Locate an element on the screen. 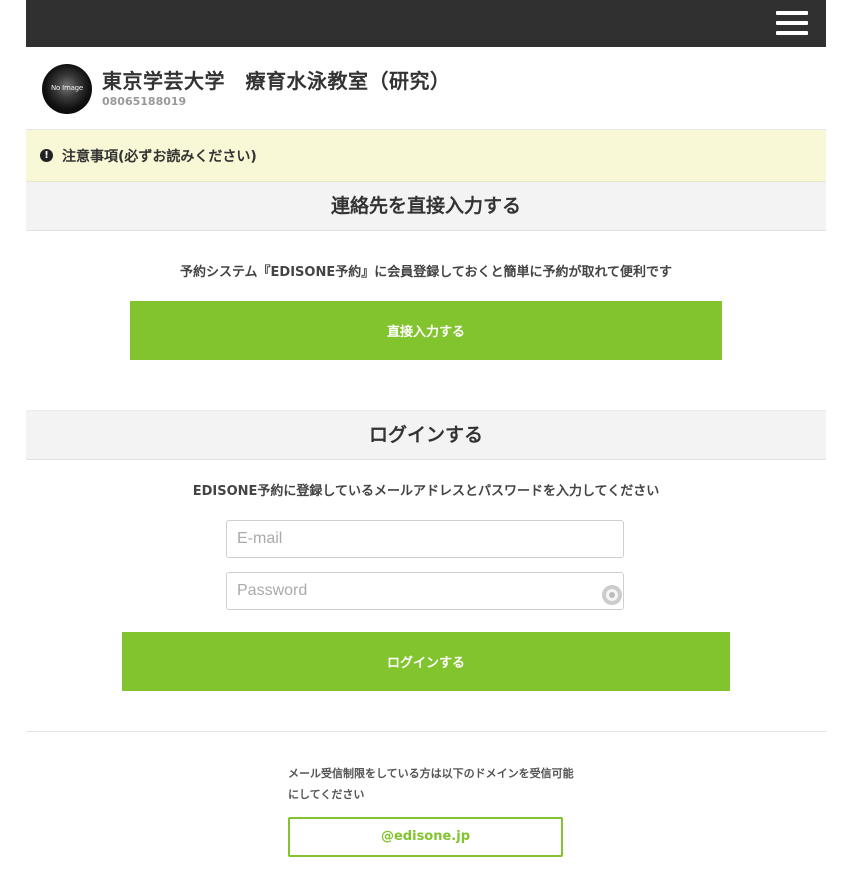  notice-text: 注意事項(必ずお読みください) is located at coordinates (159, 157).